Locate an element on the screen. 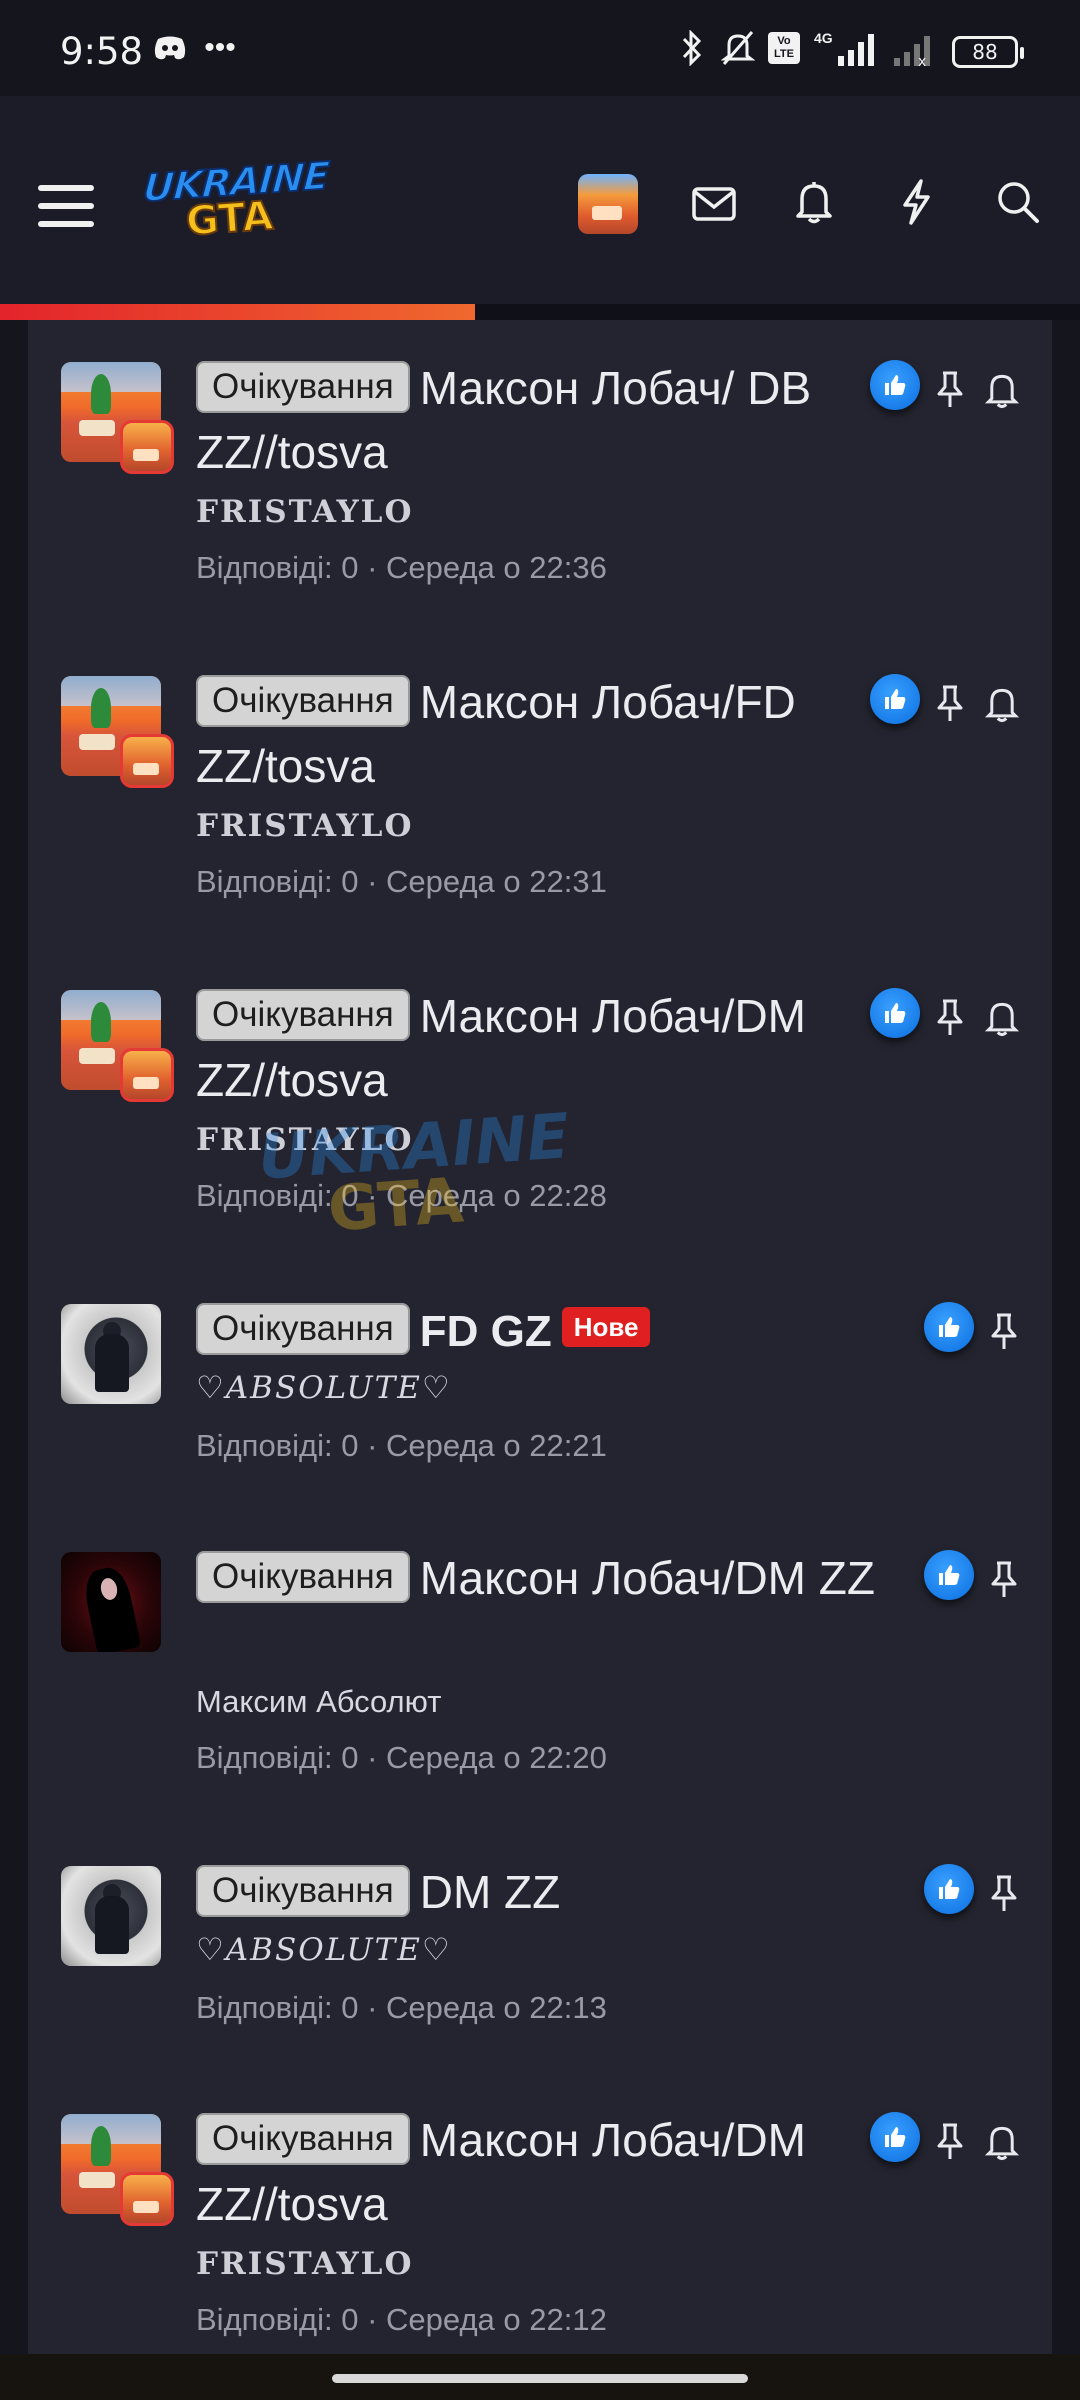 The image size is (1080, 2400). system-nav-bar is located at coordinates (540, 2377).